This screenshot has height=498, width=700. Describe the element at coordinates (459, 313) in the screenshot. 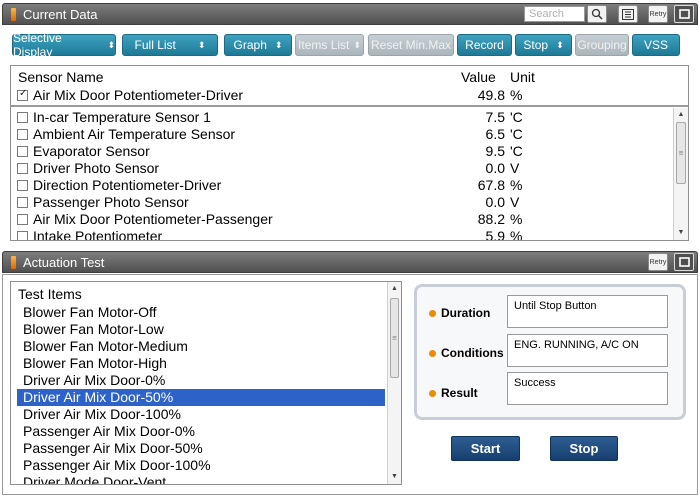

I see `duration-label: Duration` at that location.